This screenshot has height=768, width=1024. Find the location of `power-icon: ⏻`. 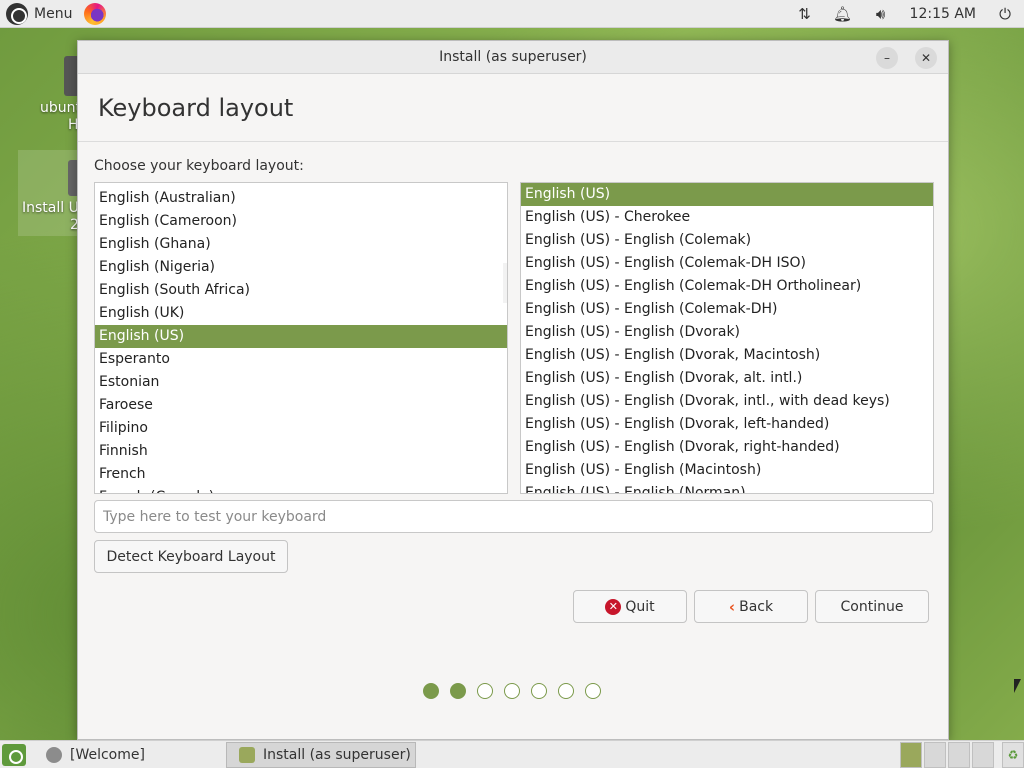

power-icon: ⏻ is located at coordinates (1005, 14).